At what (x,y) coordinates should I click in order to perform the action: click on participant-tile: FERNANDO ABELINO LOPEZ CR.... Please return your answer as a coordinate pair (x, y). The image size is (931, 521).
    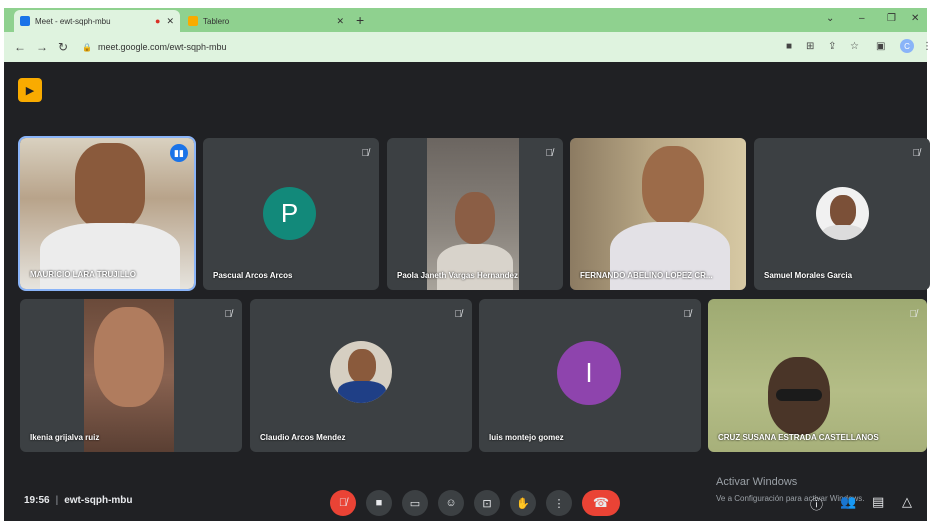
    Looking at the image, I should click on (658, 214).